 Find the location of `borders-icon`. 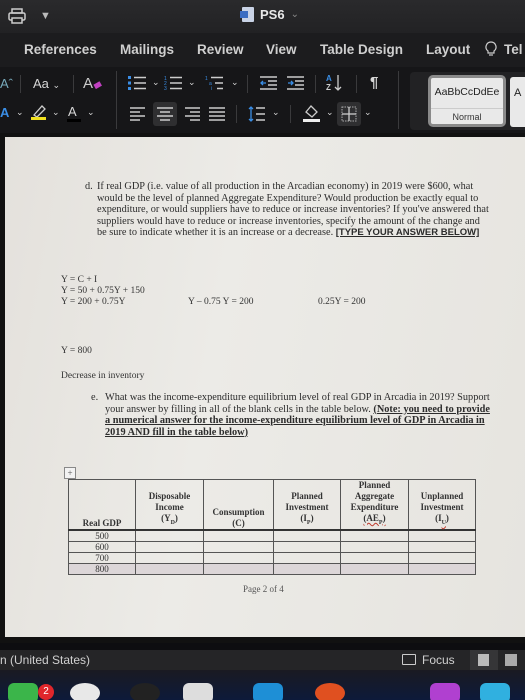

borders-icon is located at coordinates (349, 114).